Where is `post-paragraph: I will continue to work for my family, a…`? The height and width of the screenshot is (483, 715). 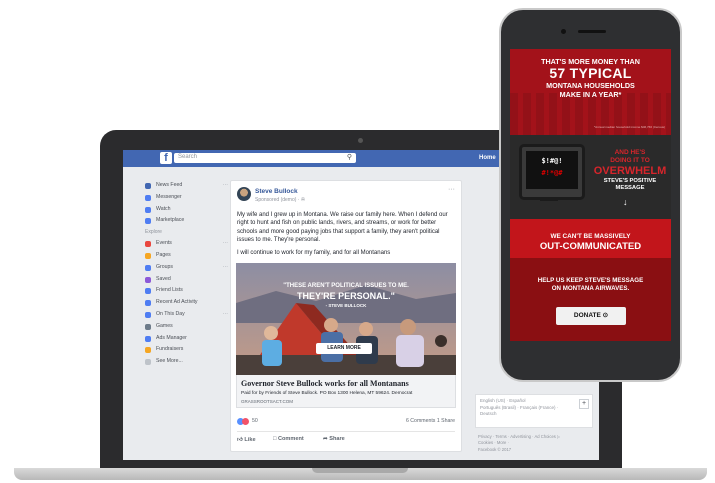 post-paragraph: I will continue to work for my family, a… is located at coordinates (314, 252).